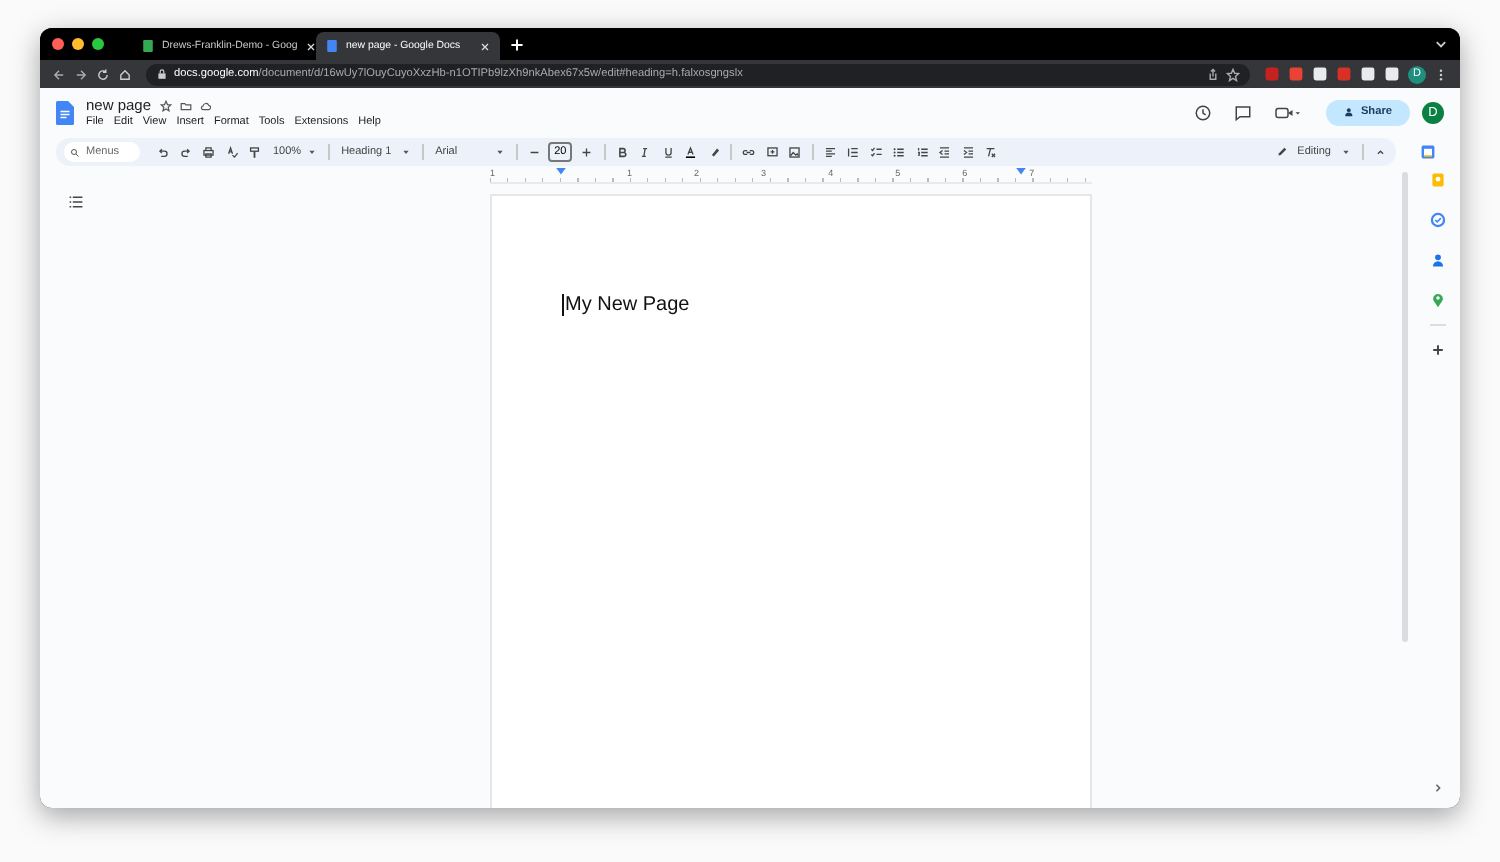 Image resolution: width=1500 pixels, height=862 pixels. What do you see at coordinates (1243, 112) in the screenshot?
I see `comment-icon` at bounding box center [1243, 112].